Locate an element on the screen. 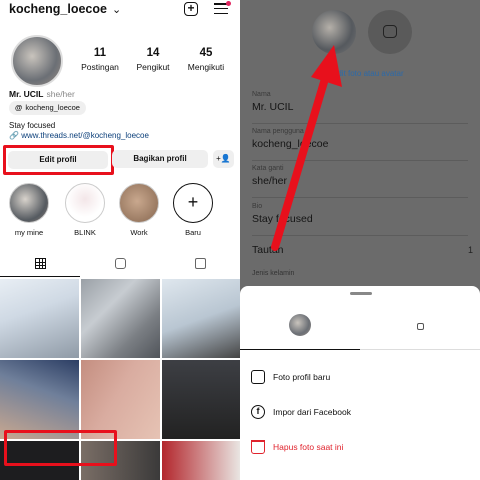  threads-badge: @ kocheng_loecoe is located at coordinates (47, 108).